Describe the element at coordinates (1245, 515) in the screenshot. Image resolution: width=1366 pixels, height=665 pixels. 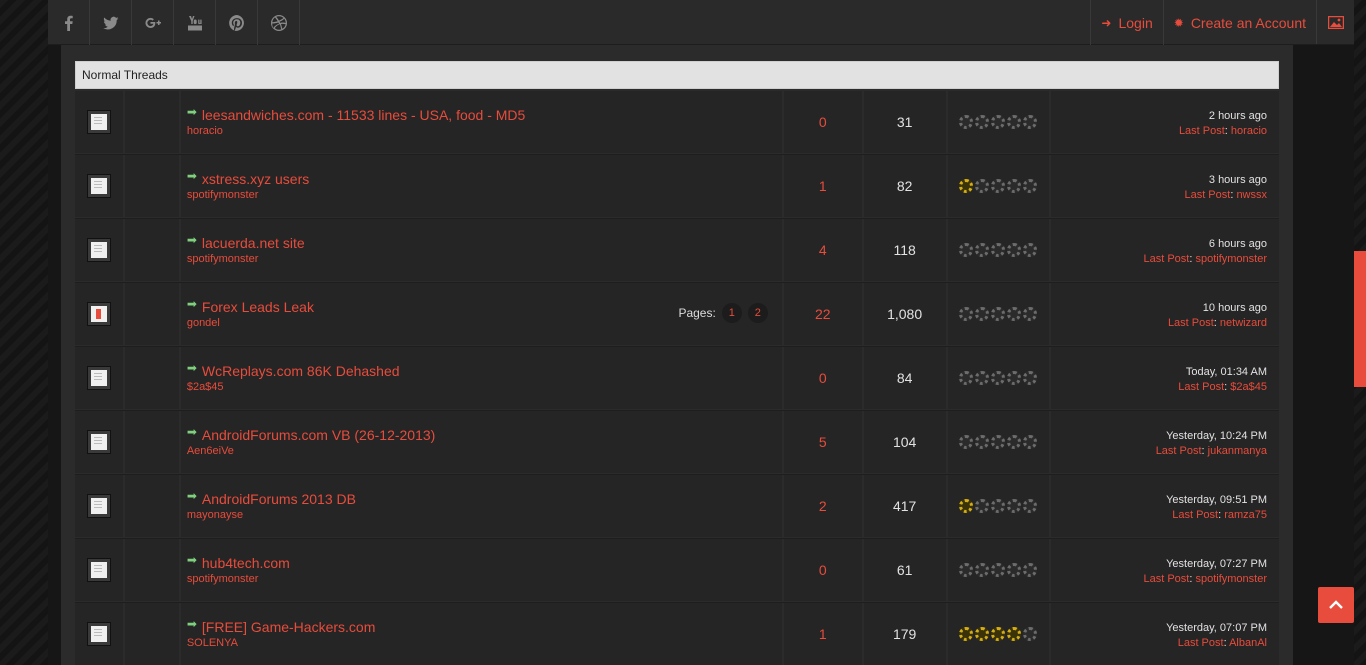
I see `last-post-user-link: ramza75` at that location.